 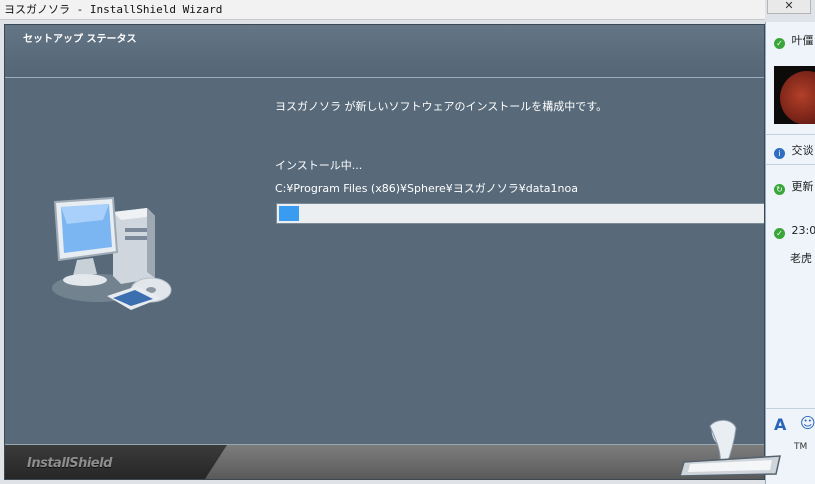 I want to click on contact-name: 叶僵, so click(x=802, y=40).